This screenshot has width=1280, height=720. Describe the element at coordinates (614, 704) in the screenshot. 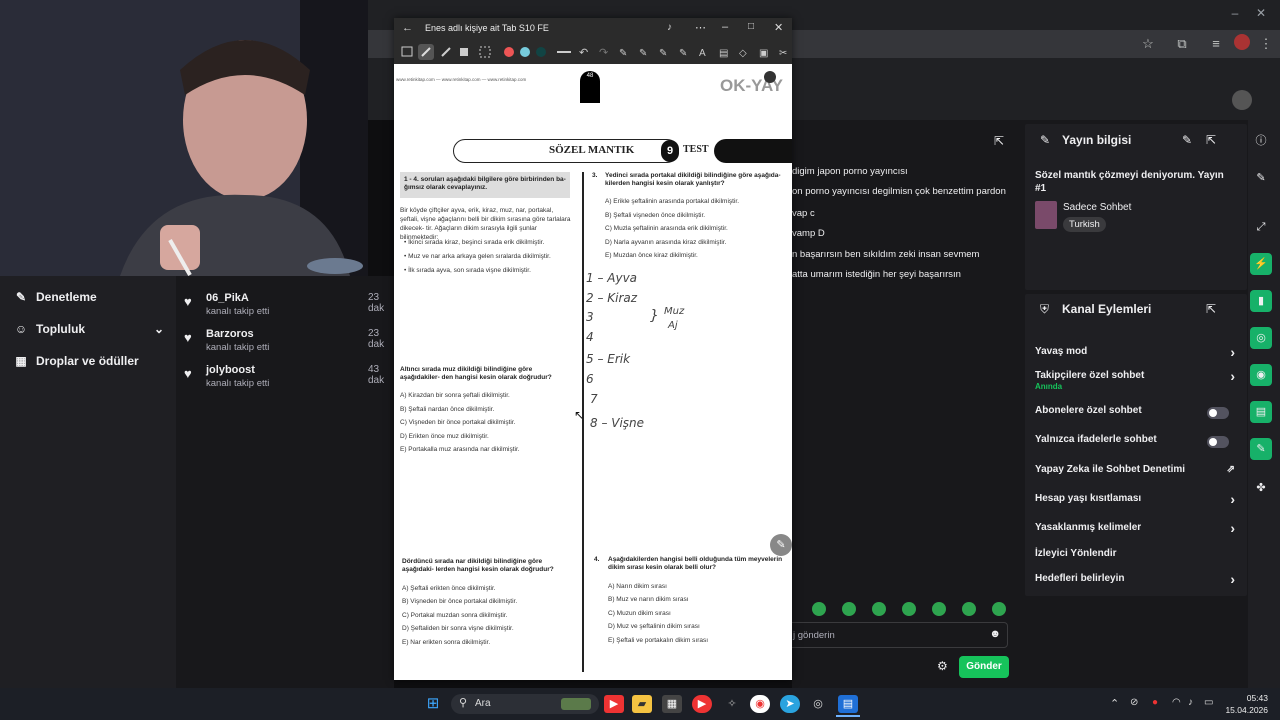

I see `youtube-icon: ▶` at that location.